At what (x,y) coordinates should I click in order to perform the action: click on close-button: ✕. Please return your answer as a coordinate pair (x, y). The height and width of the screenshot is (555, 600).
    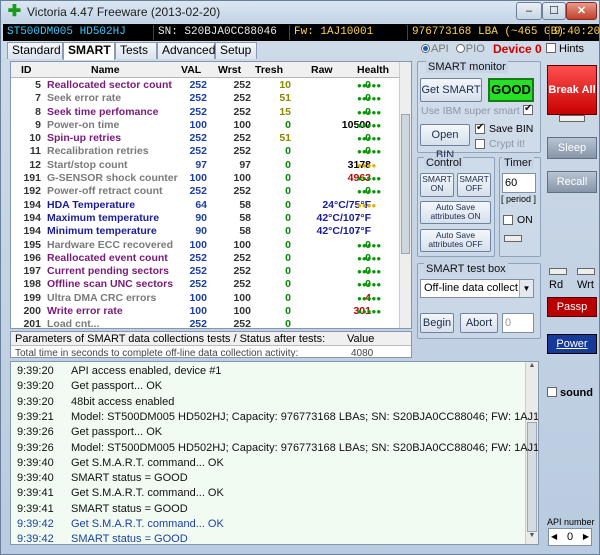
    Looking at the image, I should click on (581, 11).